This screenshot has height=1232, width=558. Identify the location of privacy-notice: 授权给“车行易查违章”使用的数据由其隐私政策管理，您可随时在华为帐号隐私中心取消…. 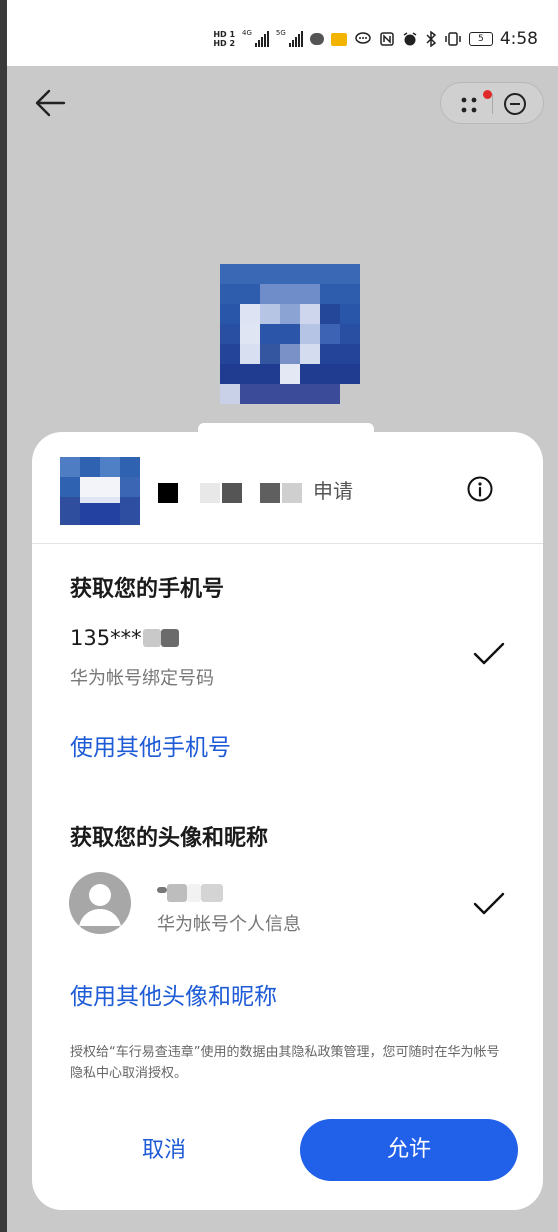
(285, 1063).